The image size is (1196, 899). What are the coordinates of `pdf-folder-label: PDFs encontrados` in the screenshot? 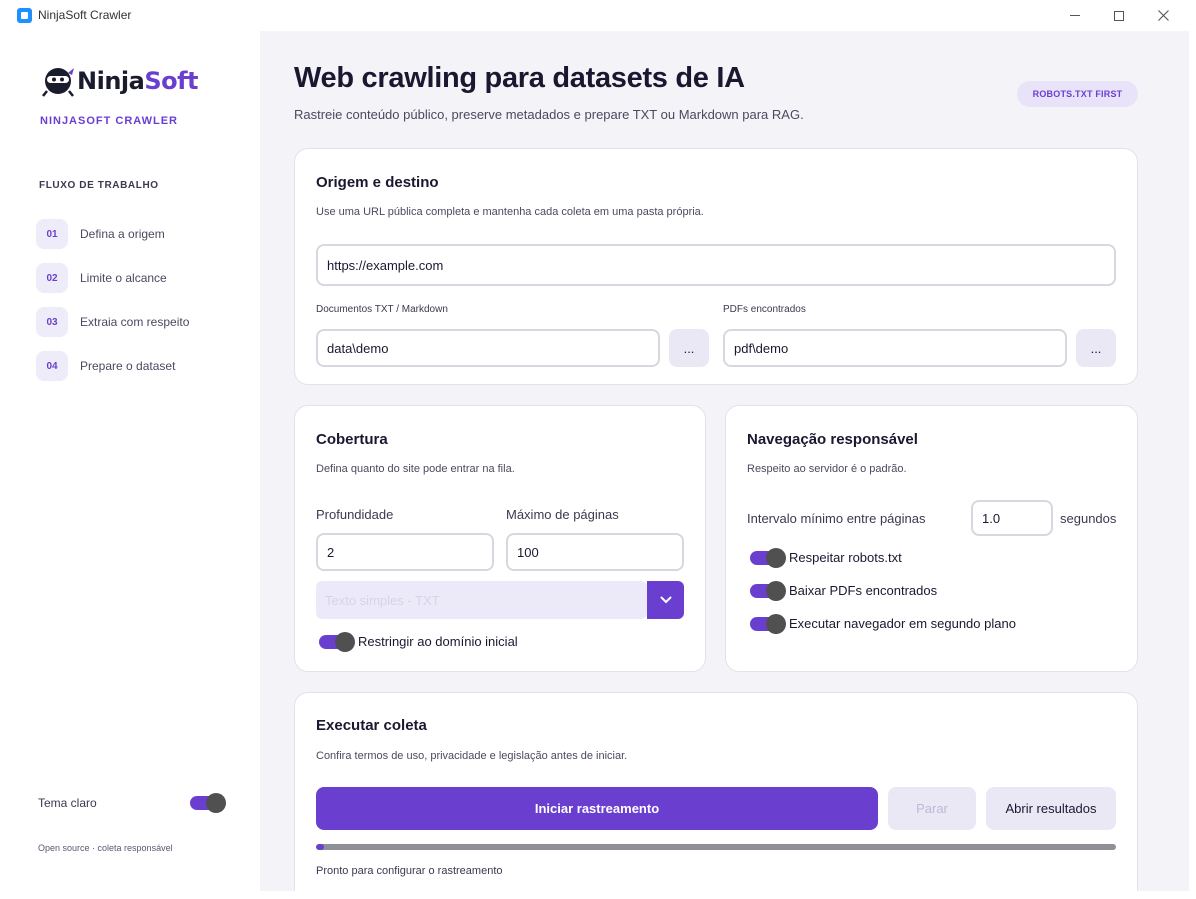 It's located at (764, 309).